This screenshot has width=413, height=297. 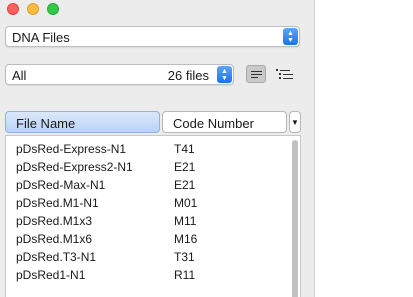 What do you see at coordinates (19, 75) in the screenshot?
I see `filter-value: All` at bounding box center [19, 75].